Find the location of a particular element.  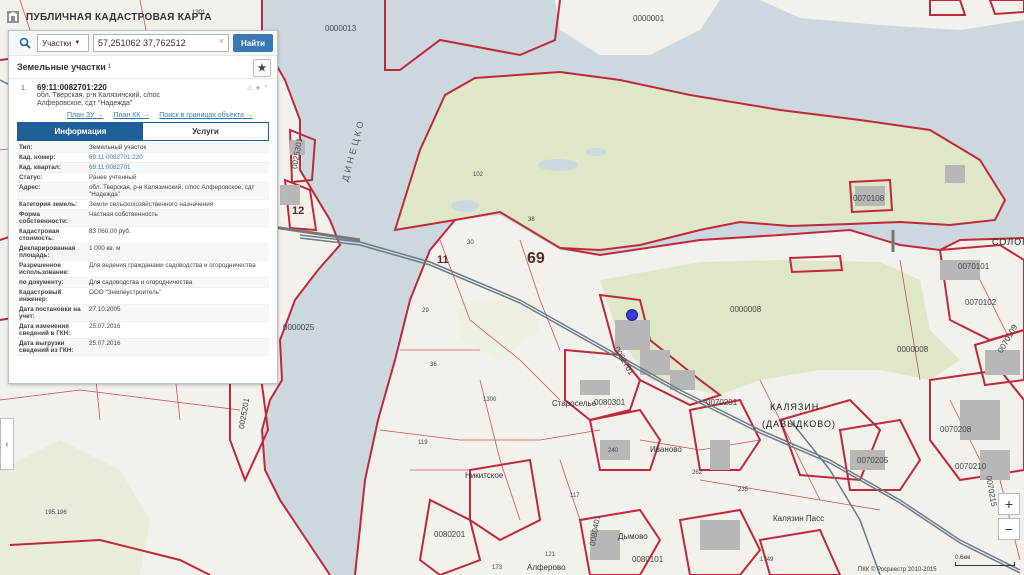

property-row: Кадастровая стоимость: 83 060,00 руб. is located at coordinates (143, 235).